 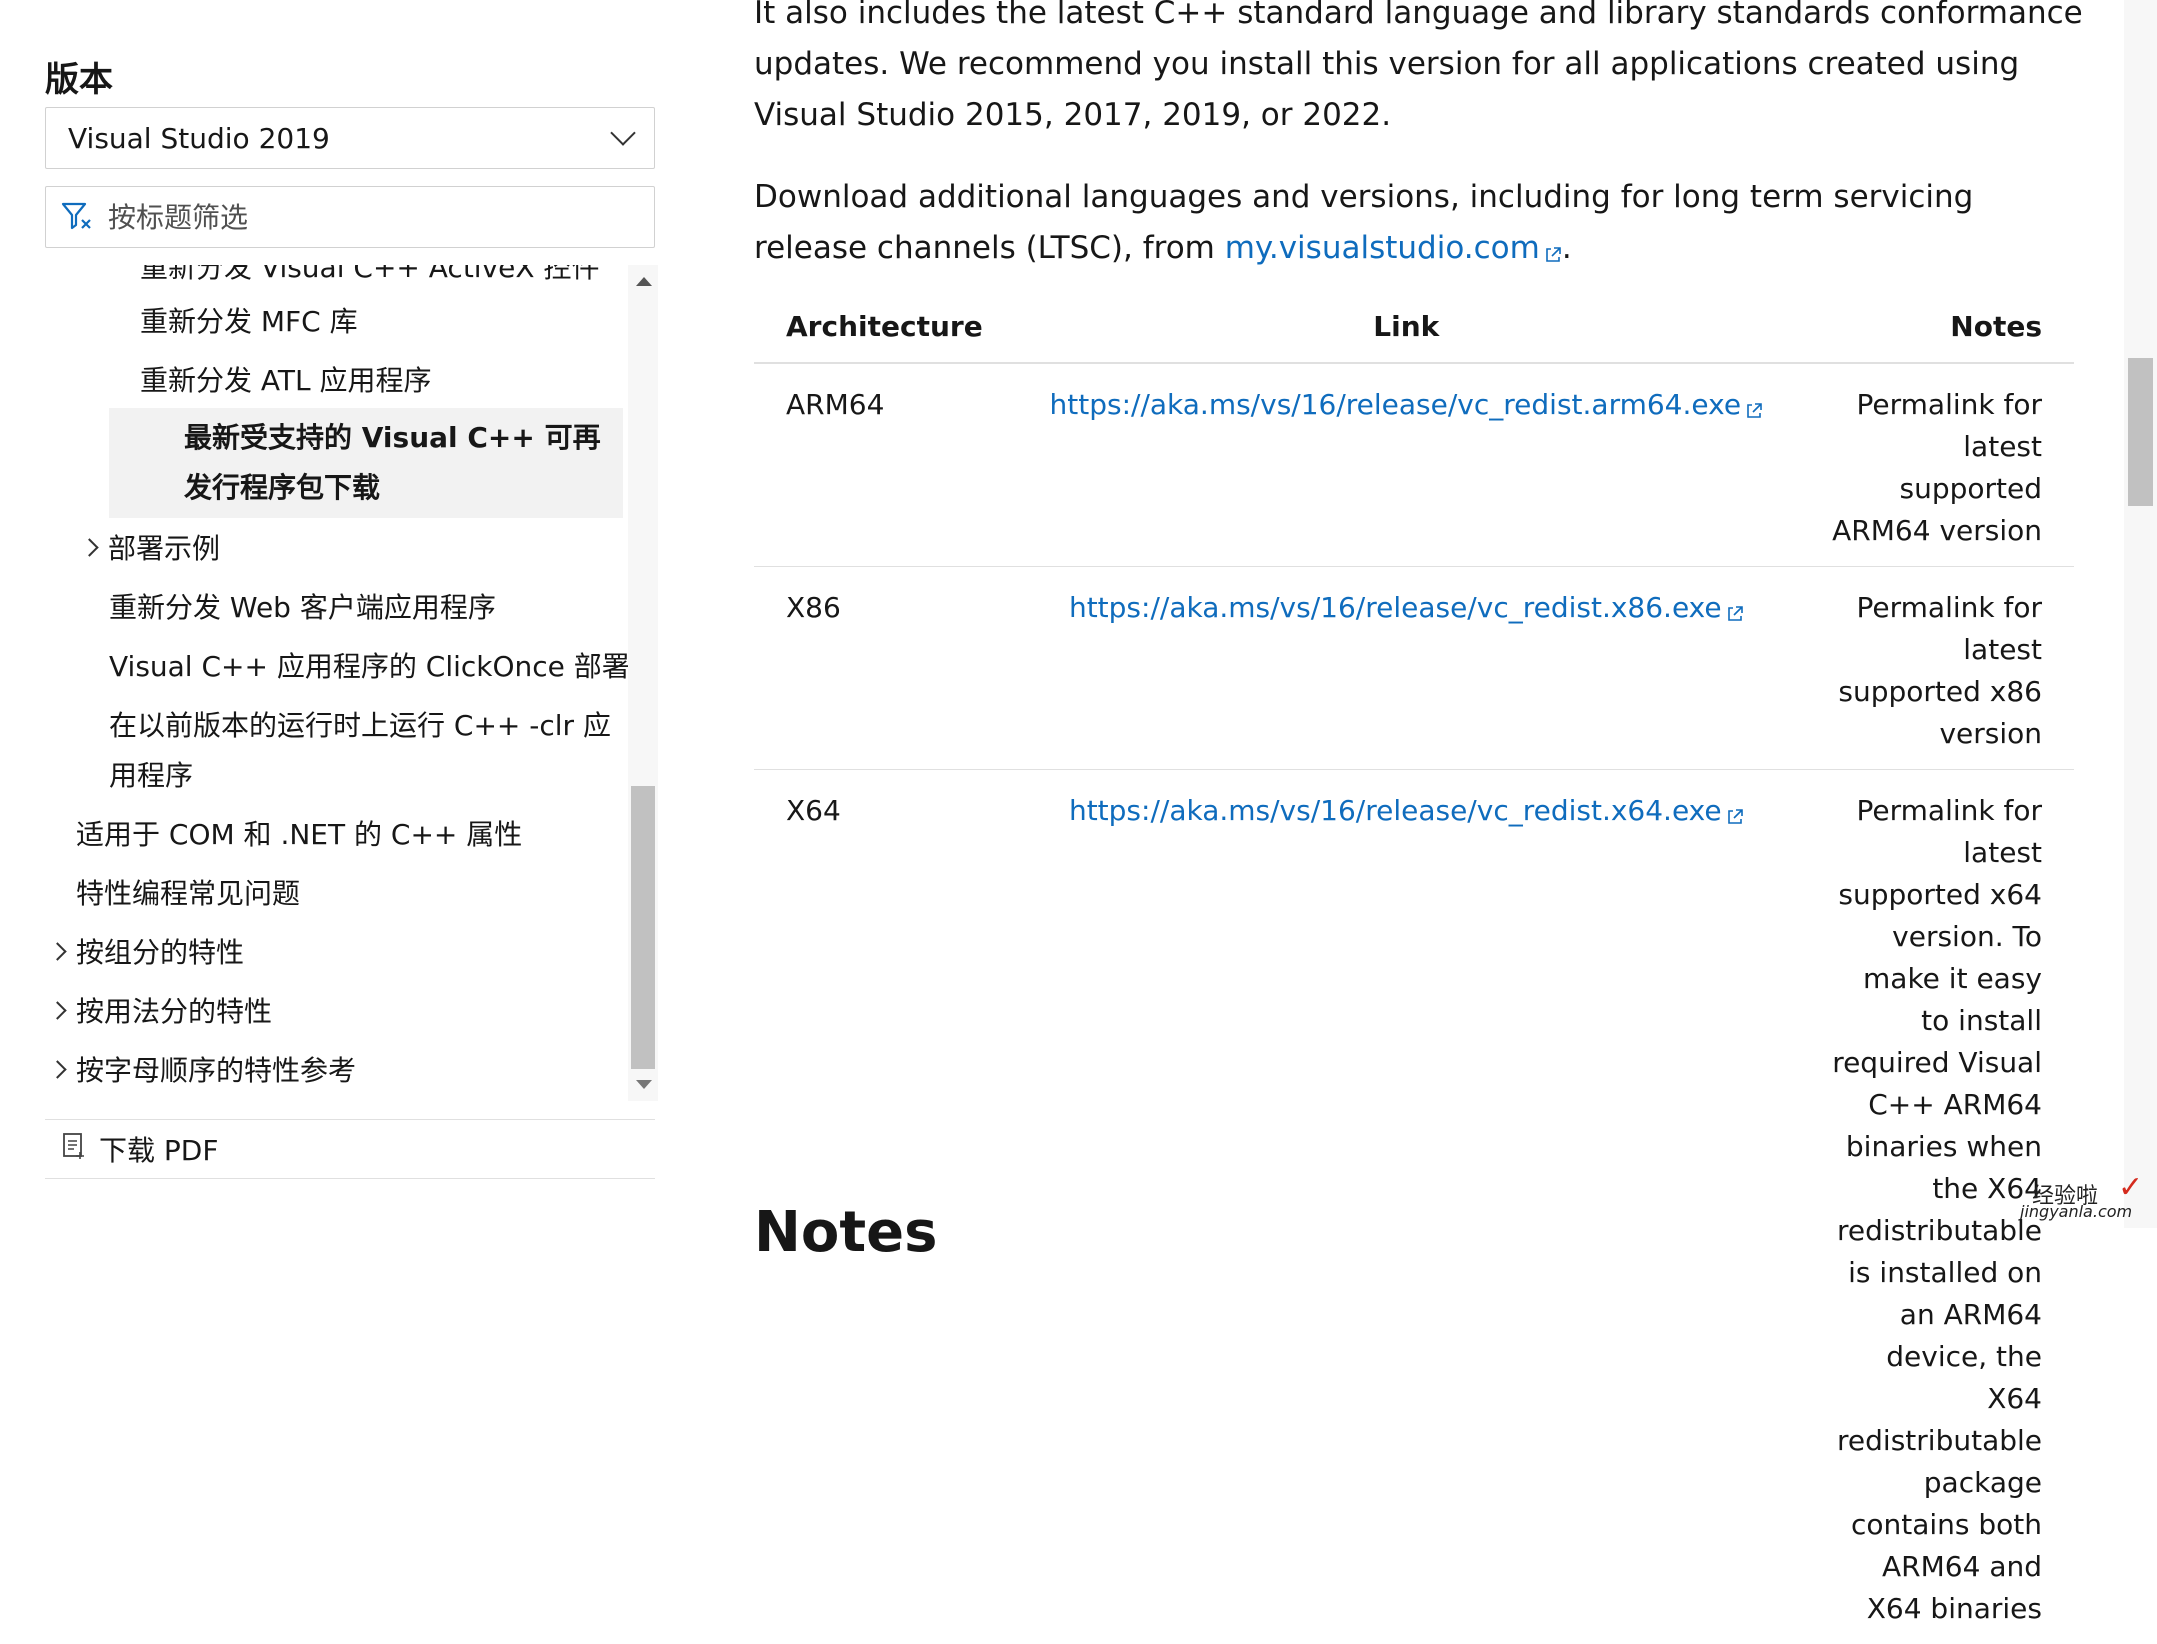 What do you see at coordinates (286, 381) in the screenshot?
I see `toc-item-atl: 重新分发 ATL 应用程序` at bounding box center [286, 381].